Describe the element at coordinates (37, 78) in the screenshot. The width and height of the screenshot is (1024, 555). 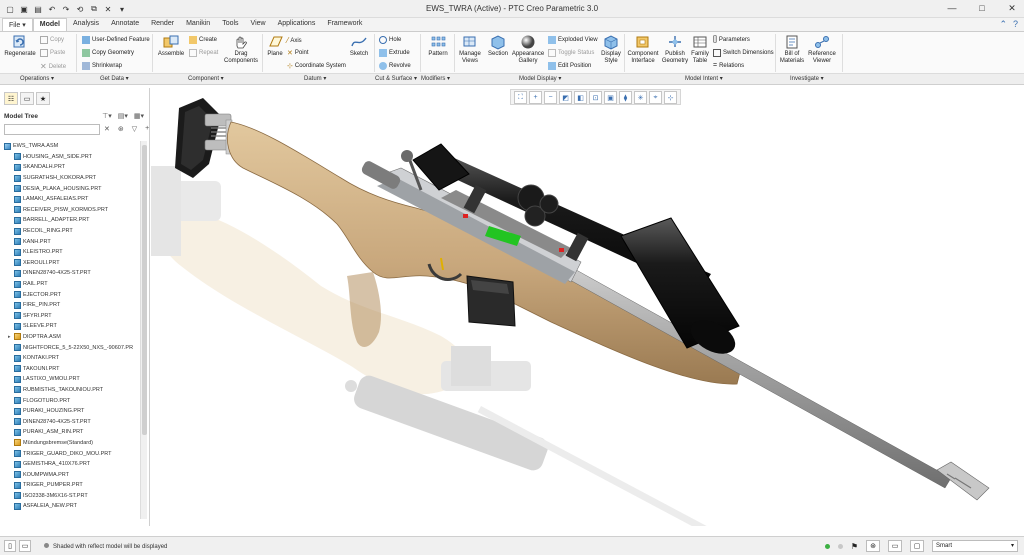
I see `group-operations: Operations ▾` at that location.